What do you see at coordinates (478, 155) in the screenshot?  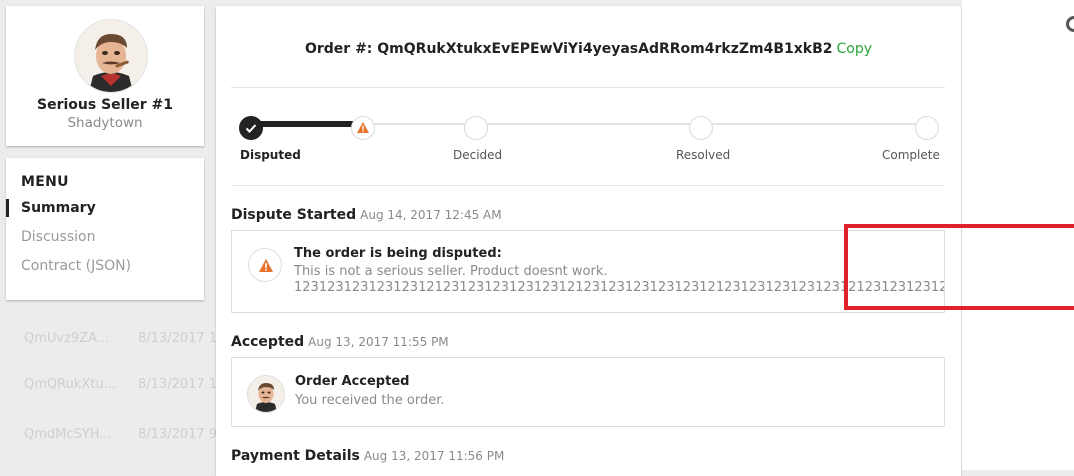 I see `step-label-decided: Decided` at bounding box center [478, 155].